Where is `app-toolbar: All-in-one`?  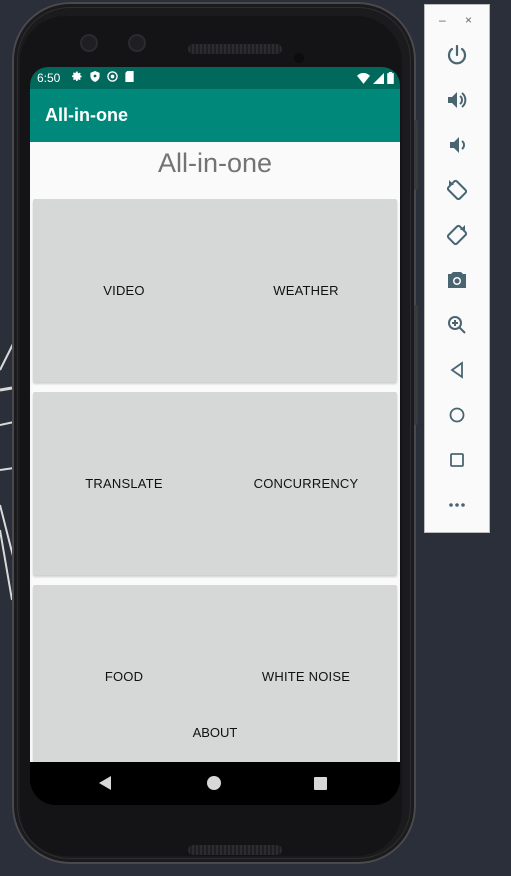
app-toolbar: All-in-one is located at coordinates (215, 115).